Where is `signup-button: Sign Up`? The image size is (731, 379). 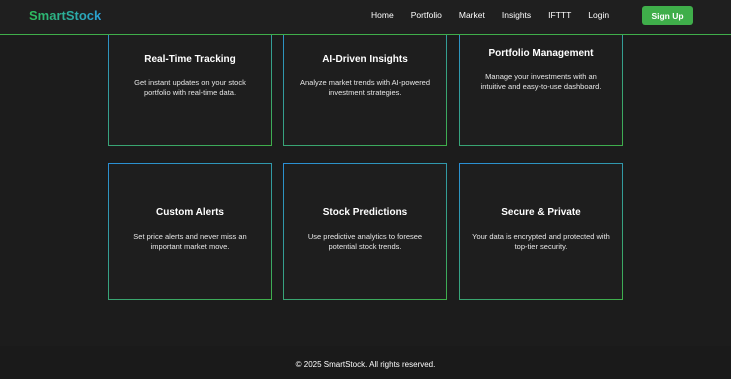
signup-button: Sign Up is located at coordinates (667, 15).